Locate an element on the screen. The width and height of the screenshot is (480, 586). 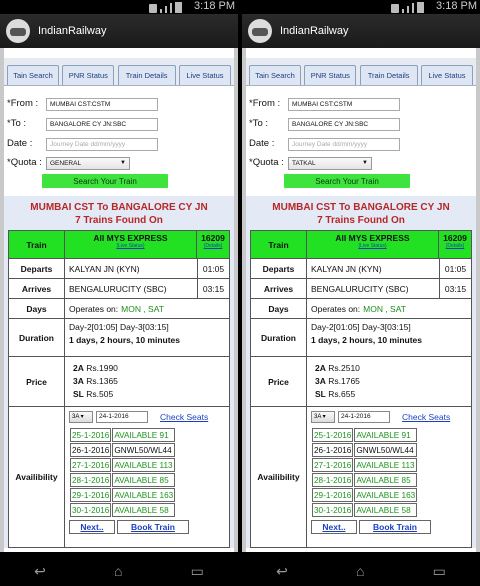
nav-bar: ↩ ⌂ ▭ is located at coordinates (361, 571).